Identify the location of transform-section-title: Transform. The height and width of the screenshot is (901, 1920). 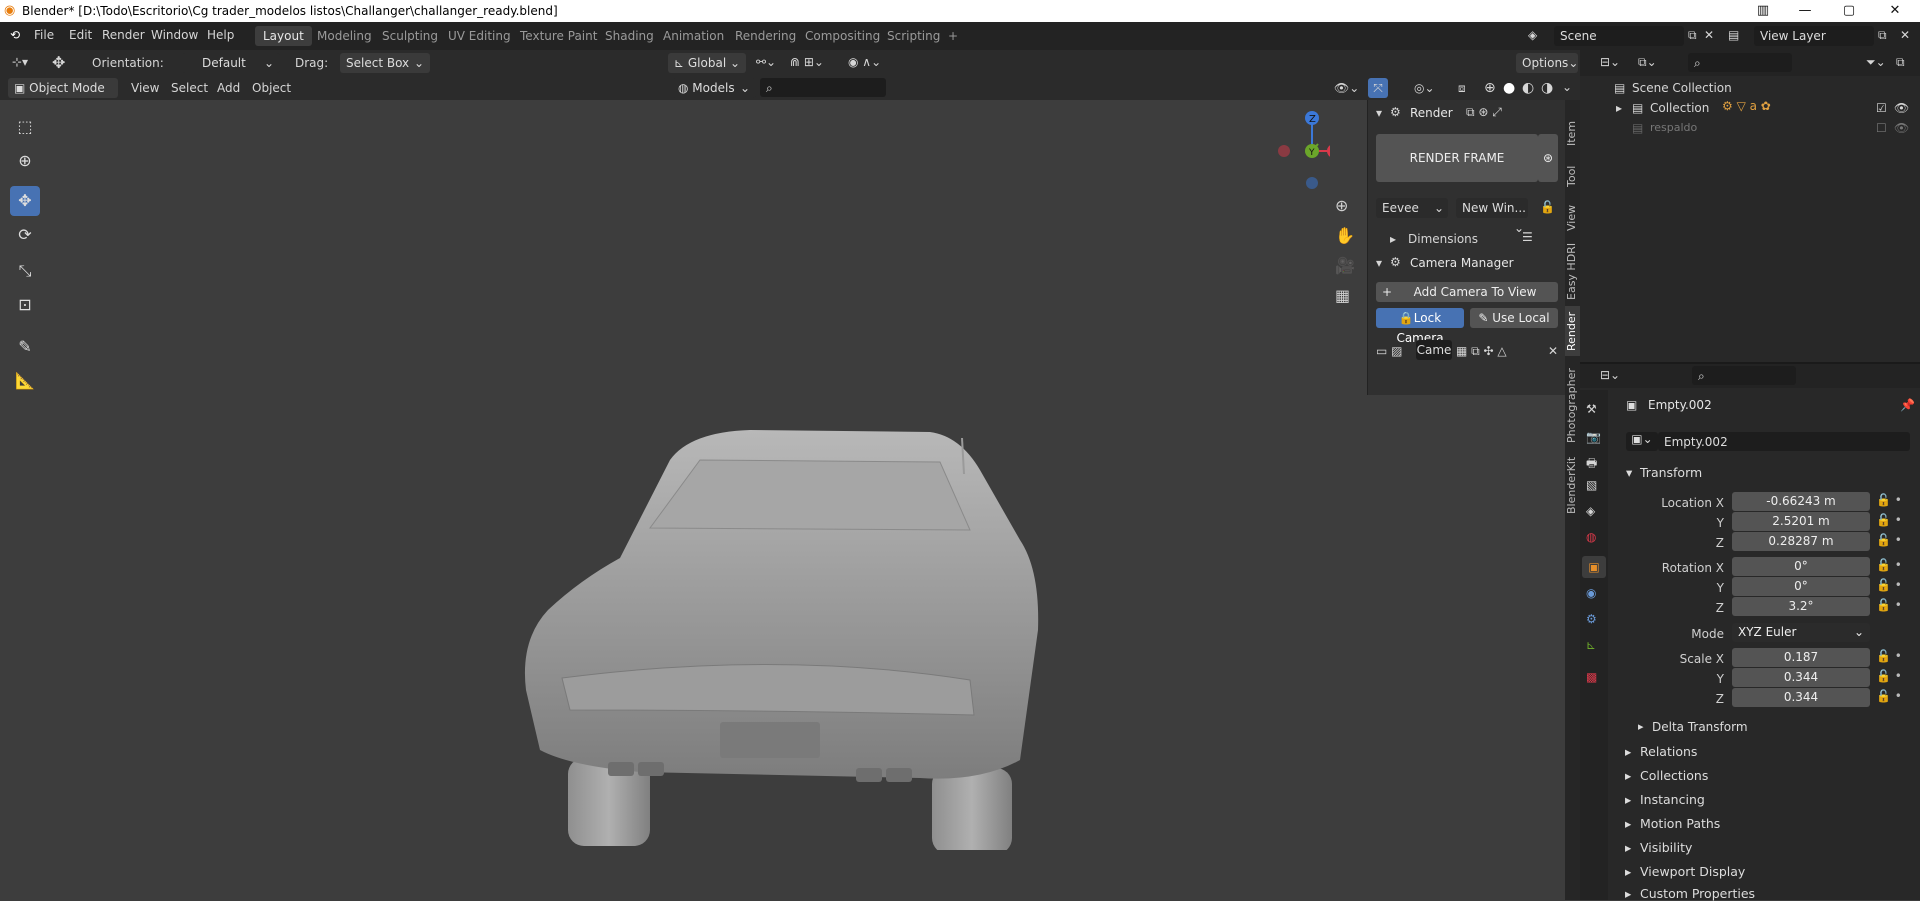
(1671, 472).